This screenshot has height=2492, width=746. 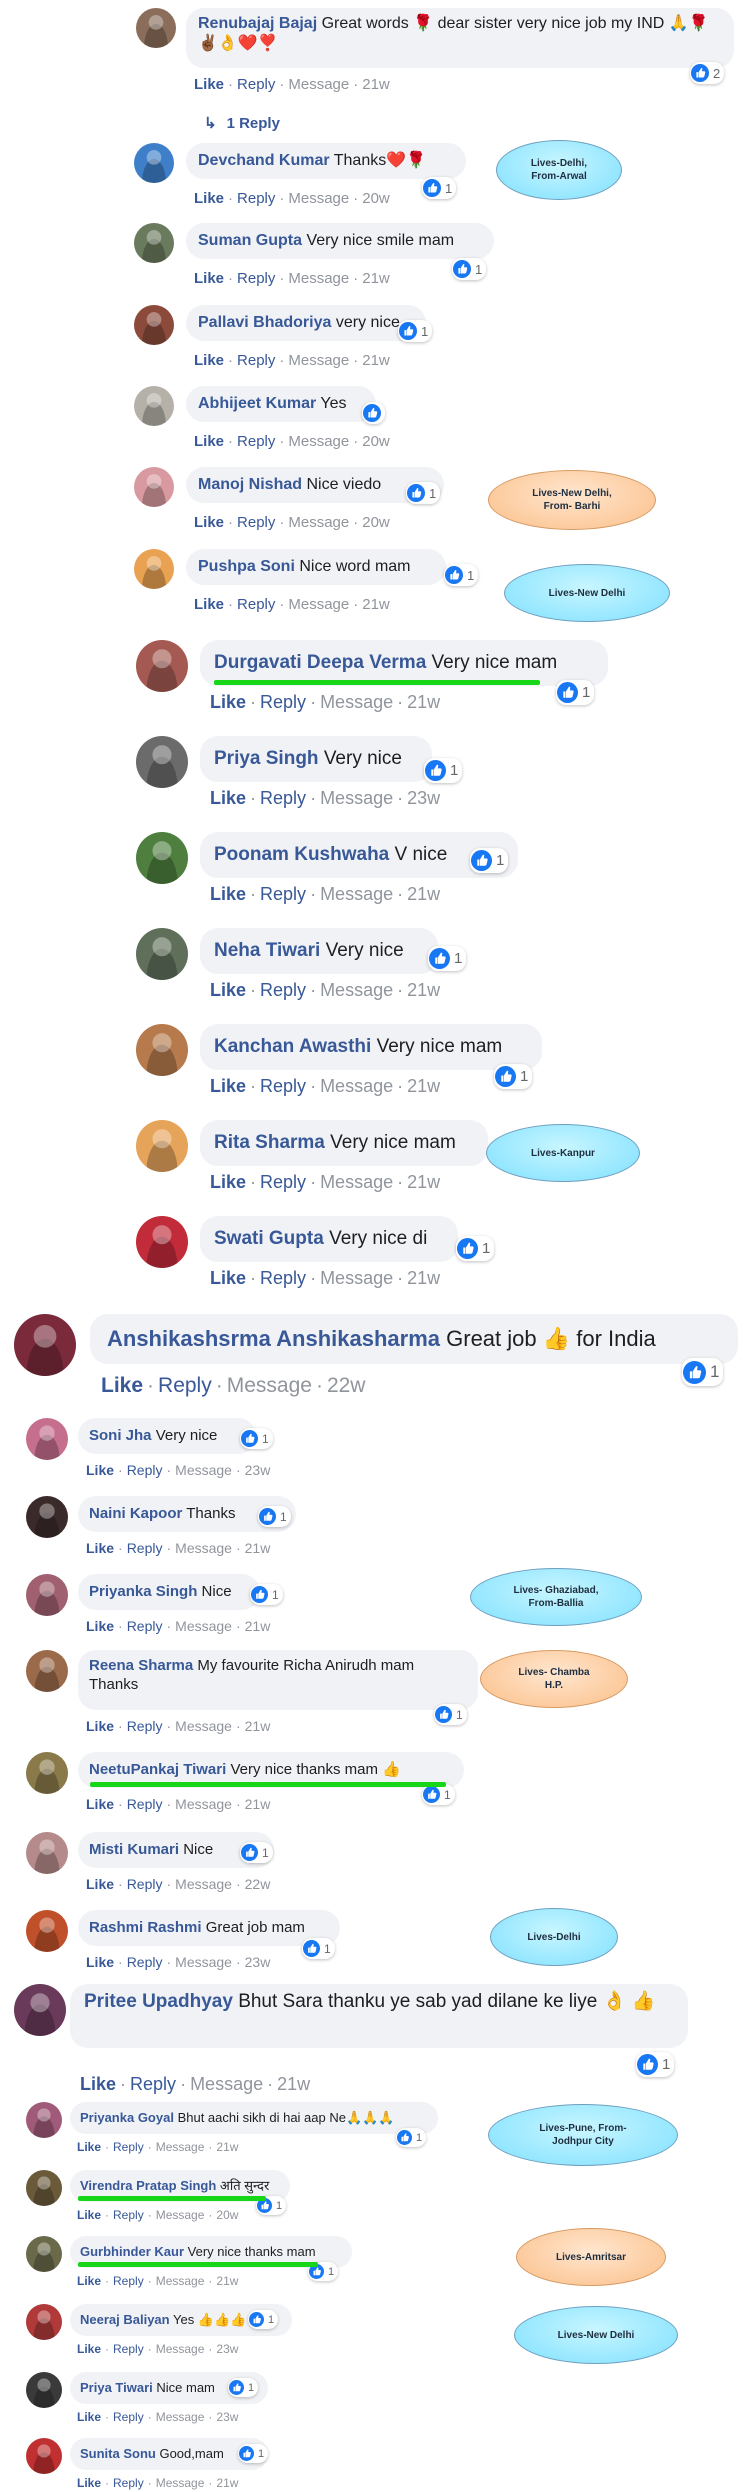 What do you see at coordinates (116, 2387) in the screenshot?
I see `commenter-name: Priya Tiwari` at bounding box center [116, 2387].